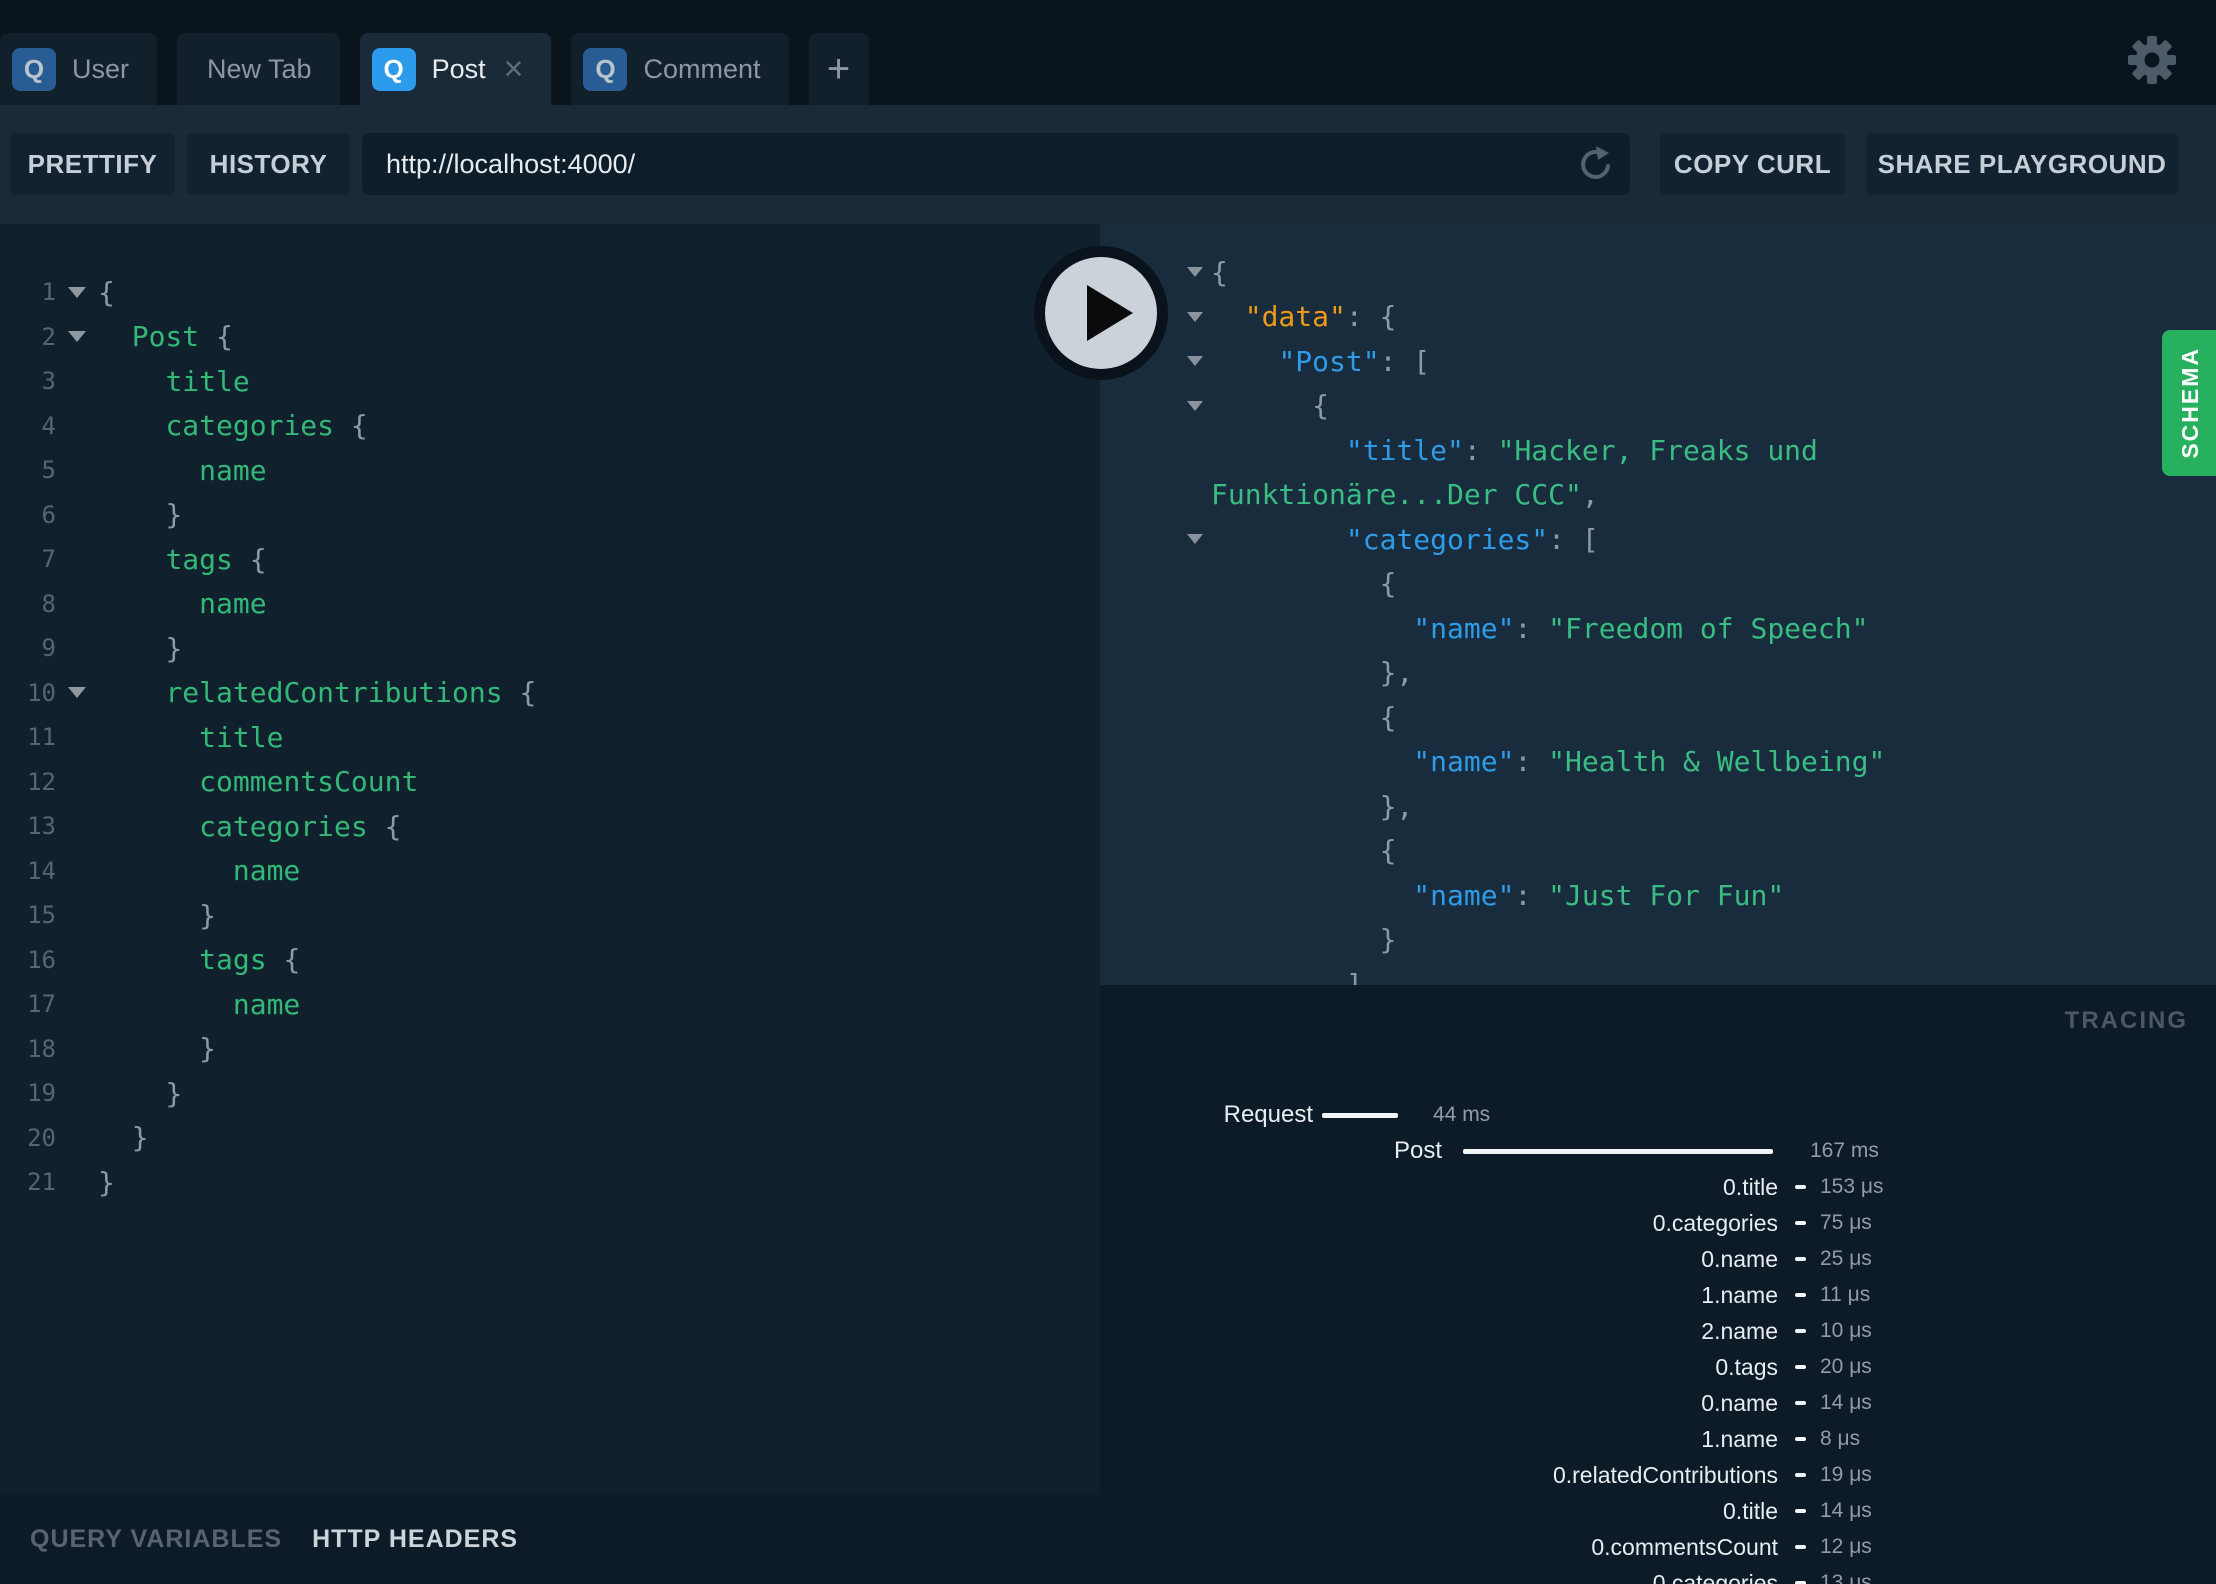 This screenshot has width=2216, height=1584. Describe the element at coordinates (1268, 1114) in the screenshot. I see `trace-label: Request` at that location.